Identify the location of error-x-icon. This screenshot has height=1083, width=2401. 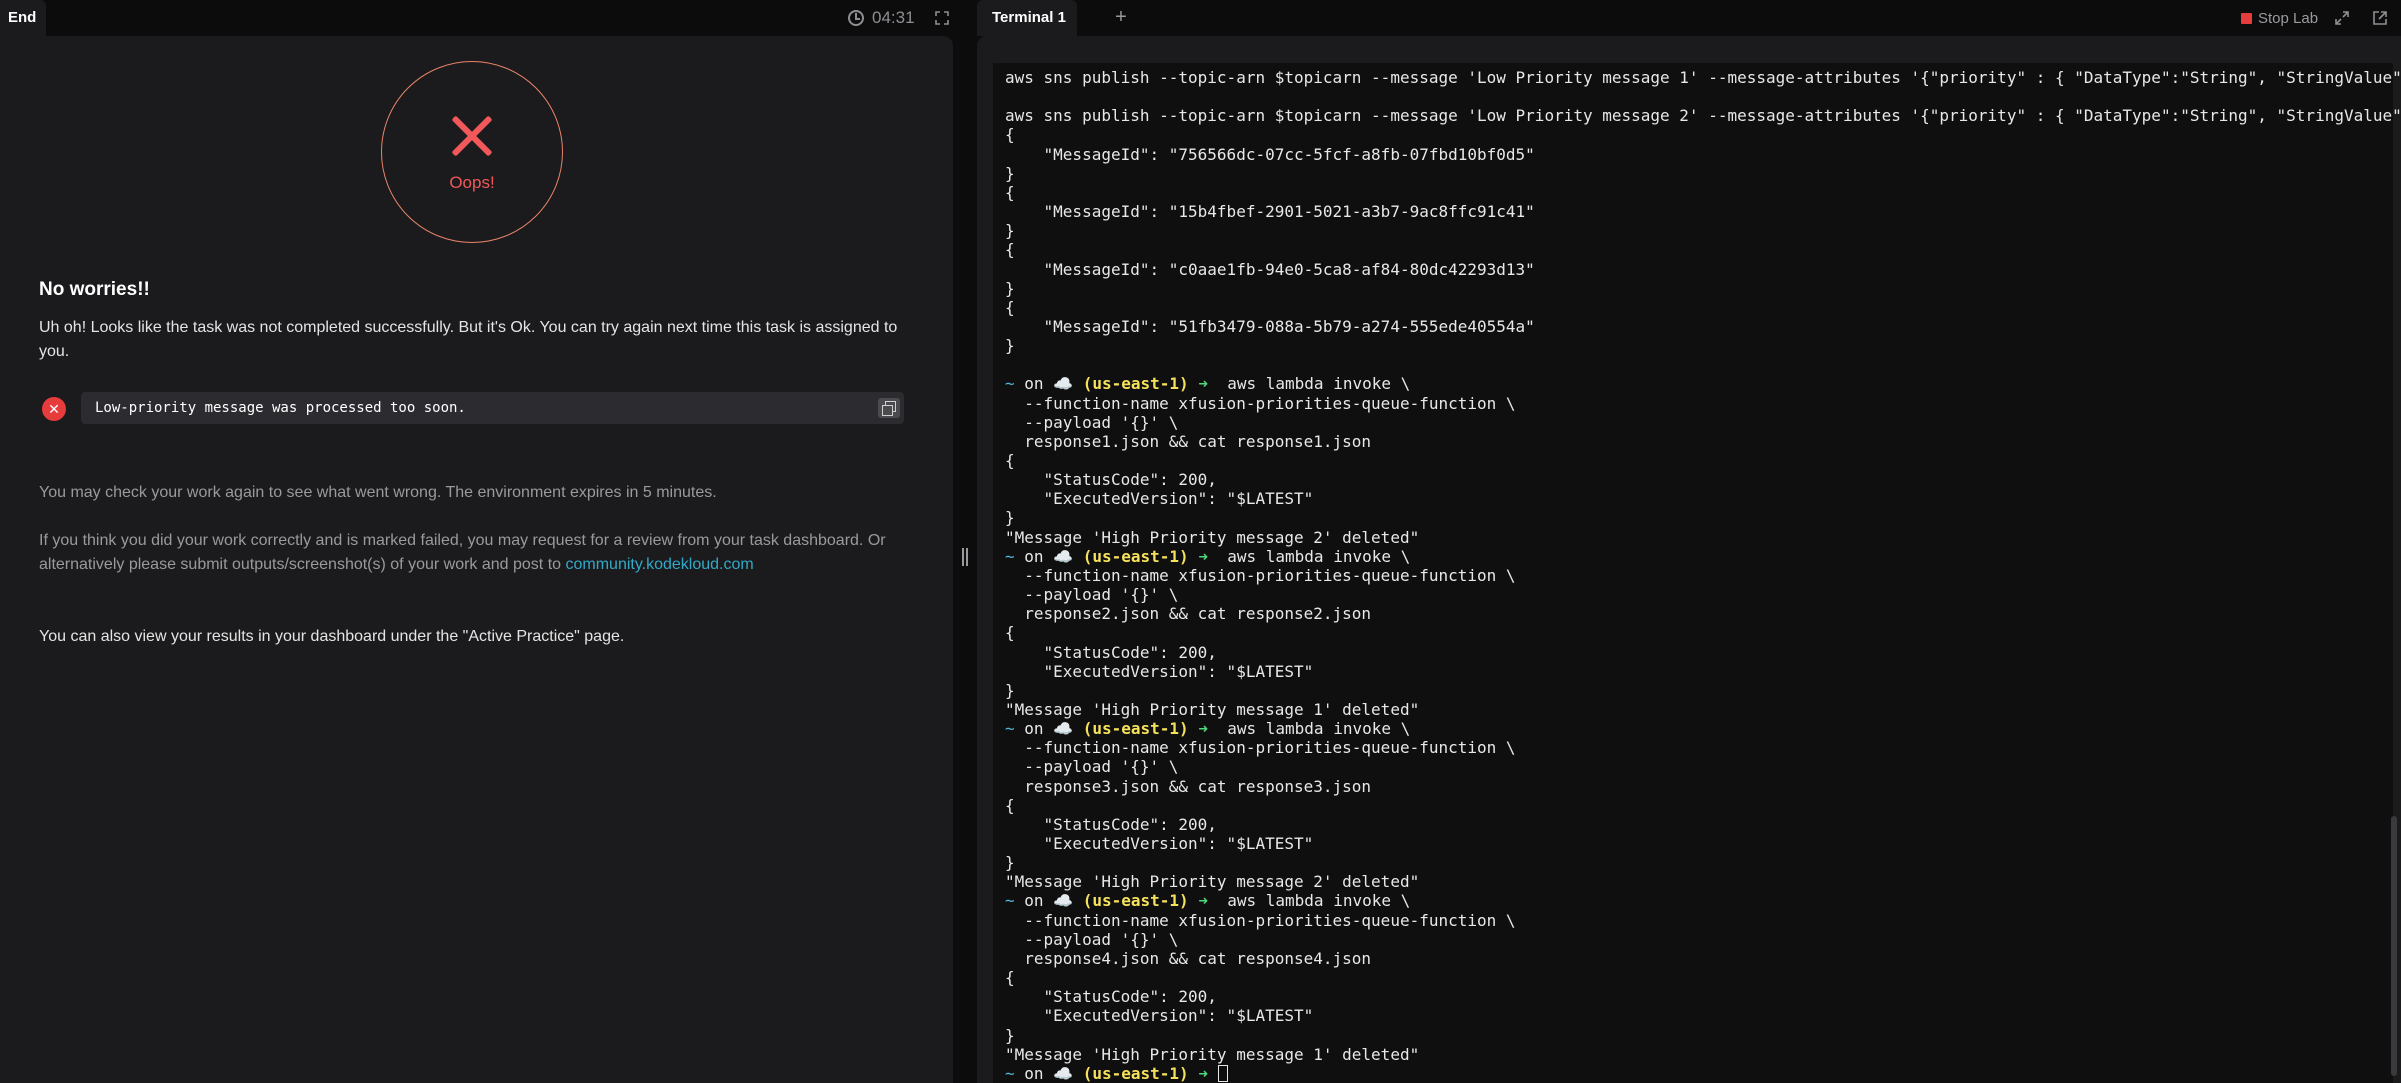
(472, 136).